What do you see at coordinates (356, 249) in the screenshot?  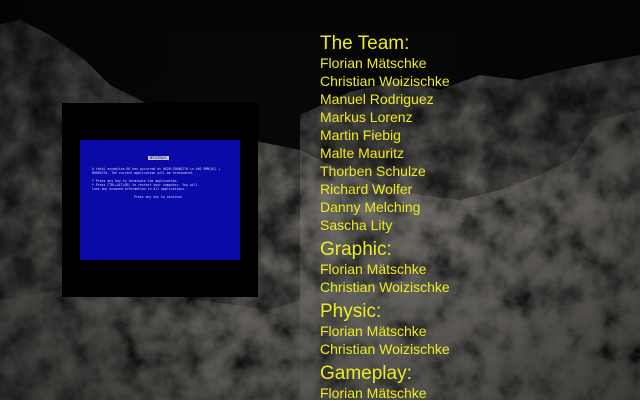 I see `section-heading-graphic: Graphic:` at bounding box center [356, 249].